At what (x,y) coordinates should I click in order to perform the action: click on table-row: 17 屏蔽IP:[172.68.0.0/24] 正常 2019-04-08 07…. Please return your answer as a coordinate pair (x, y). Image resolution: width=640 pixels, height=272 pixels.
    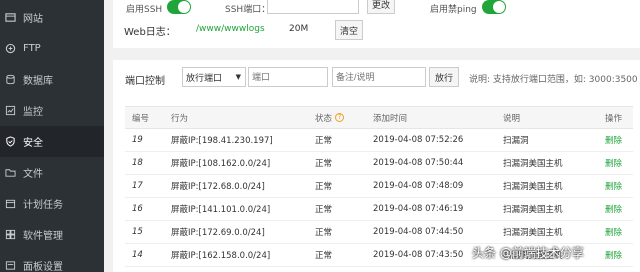
    Looking at the image, I should click on (379, 186).